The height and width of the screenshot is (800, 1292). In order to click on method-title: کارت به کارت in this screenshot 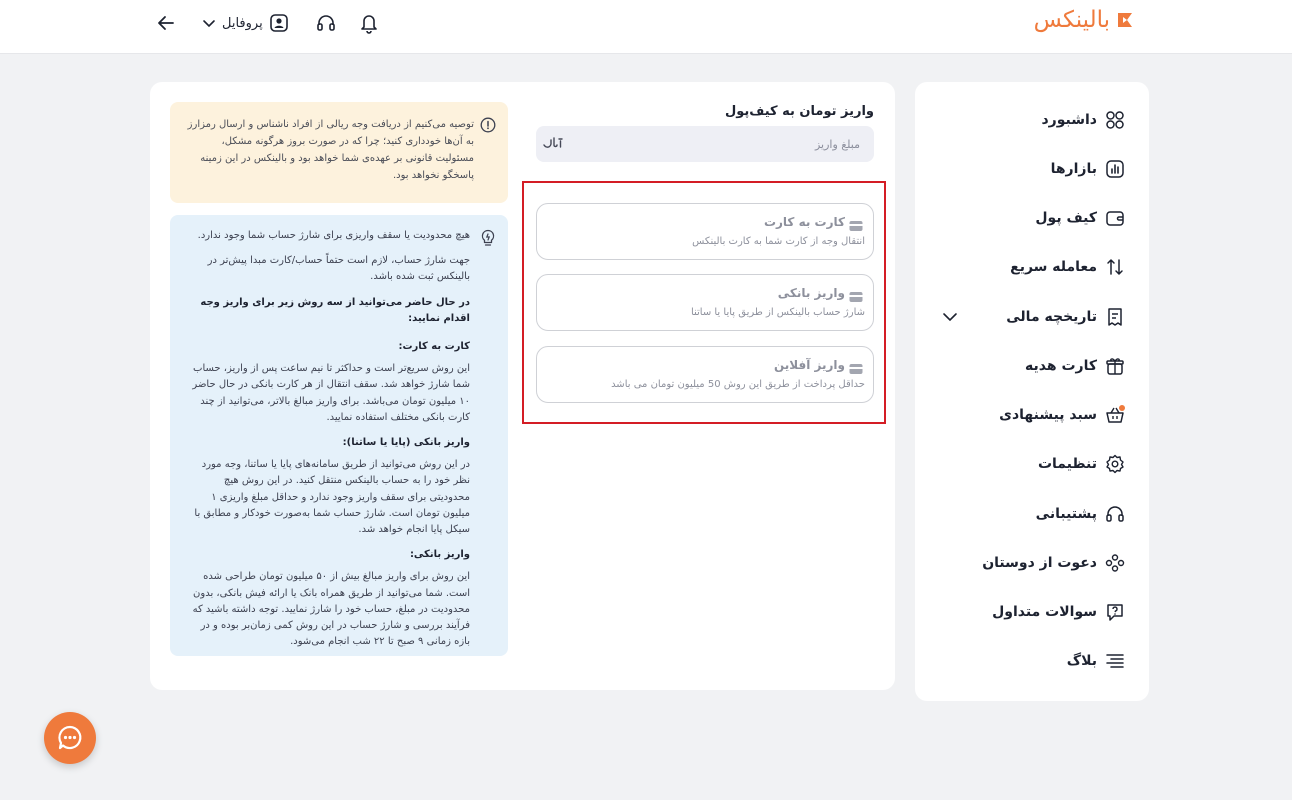, I will do `click(804, 222)`.